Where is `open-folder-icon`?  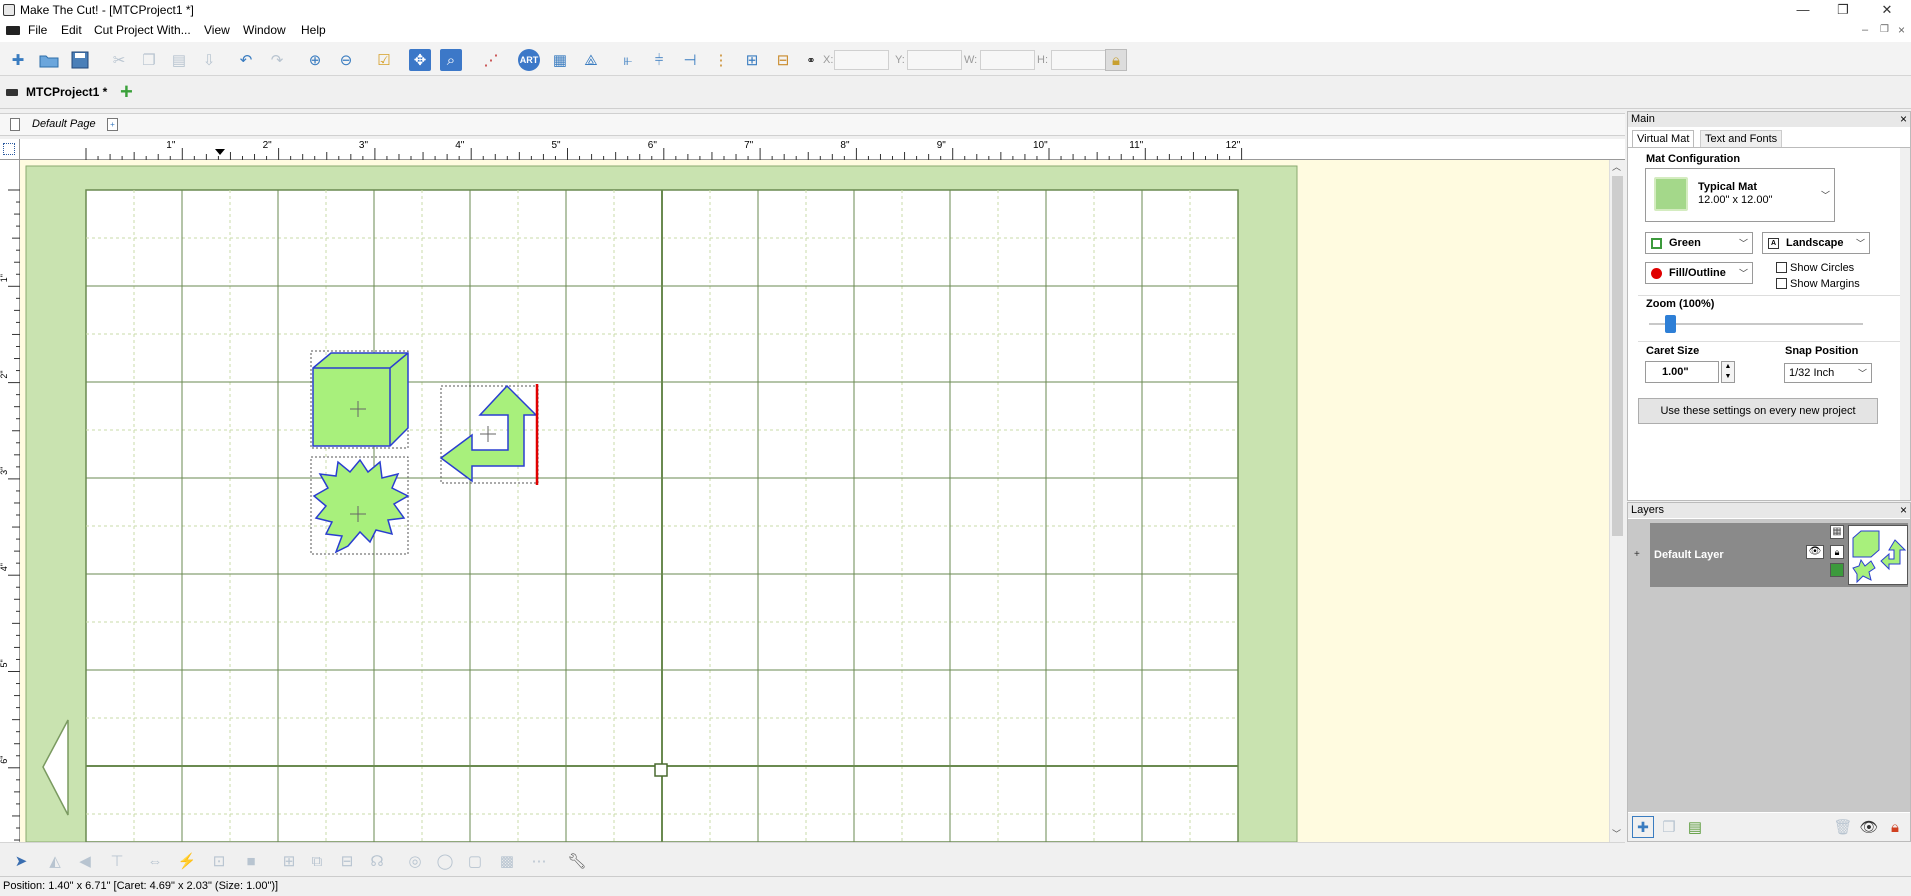 open-folder-icon is located at coordinates (49, 60).